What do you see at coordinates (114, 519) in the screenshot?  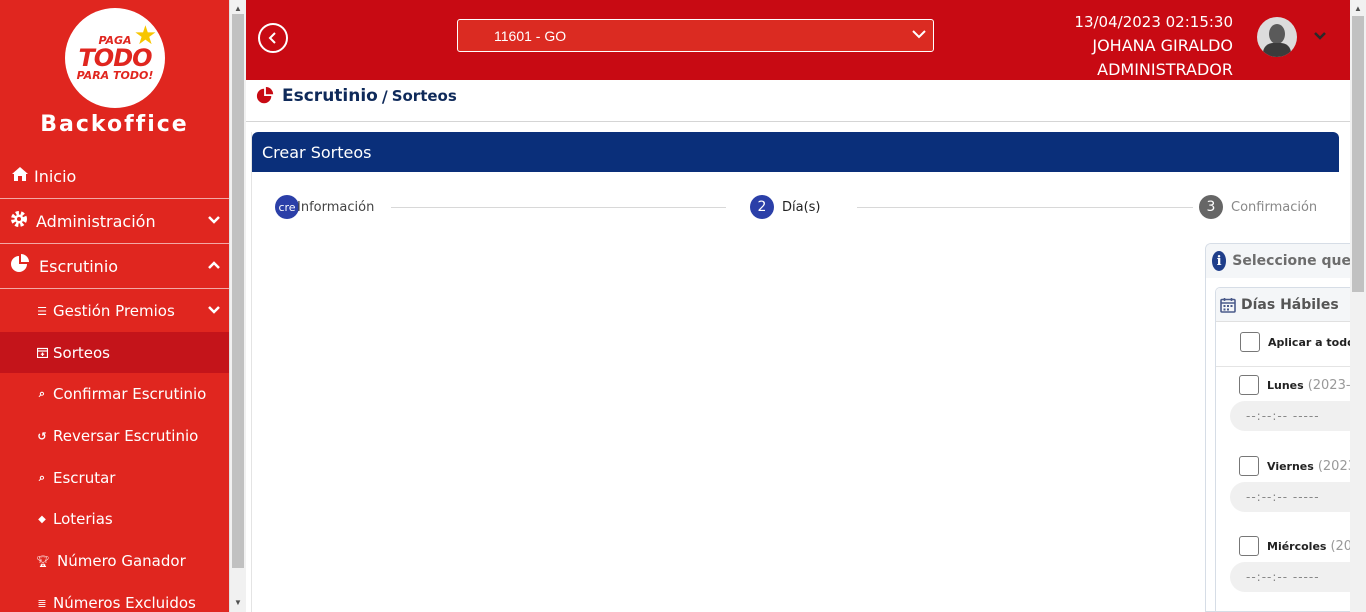 I see `sidebar-item-loterias: ◆ Loterias` at bounding box center [114, 519].